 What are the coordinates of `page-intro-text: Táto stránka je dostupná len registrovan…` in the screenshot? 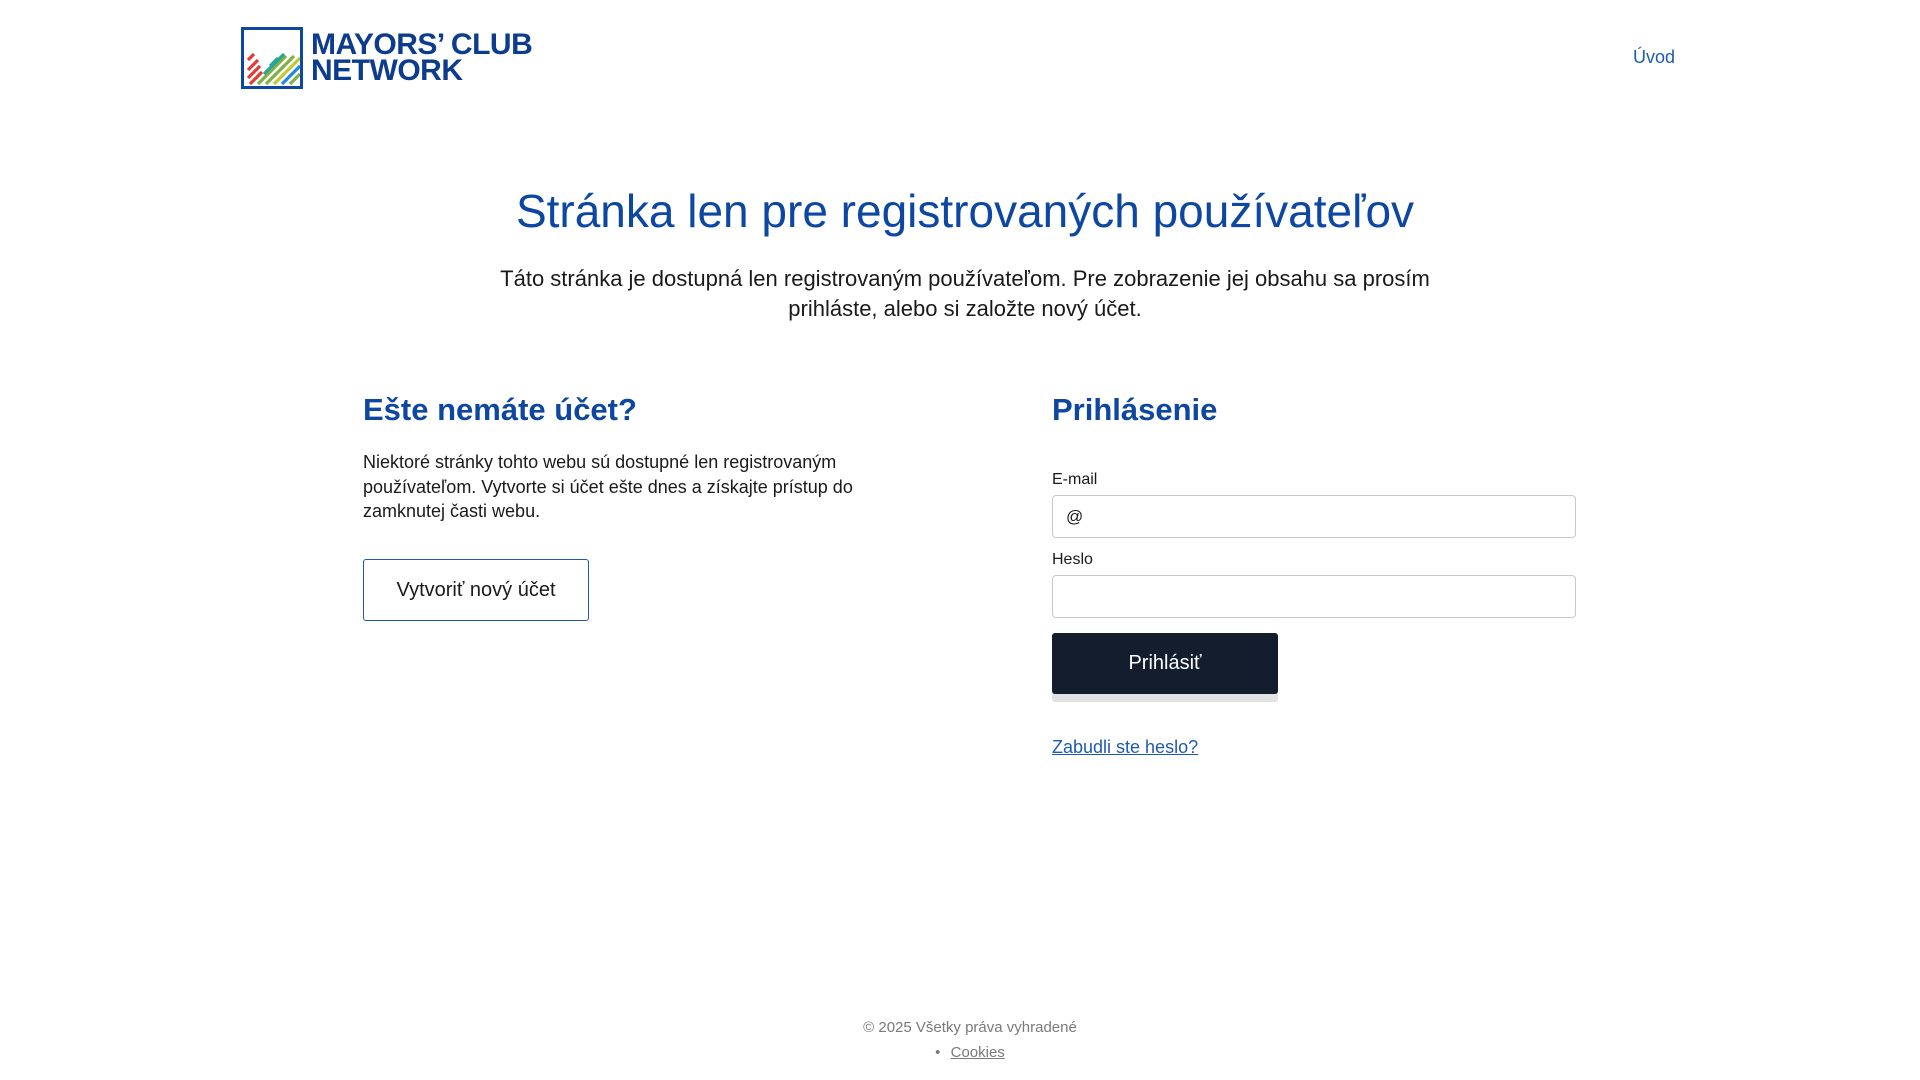 It's located at (965, 293).